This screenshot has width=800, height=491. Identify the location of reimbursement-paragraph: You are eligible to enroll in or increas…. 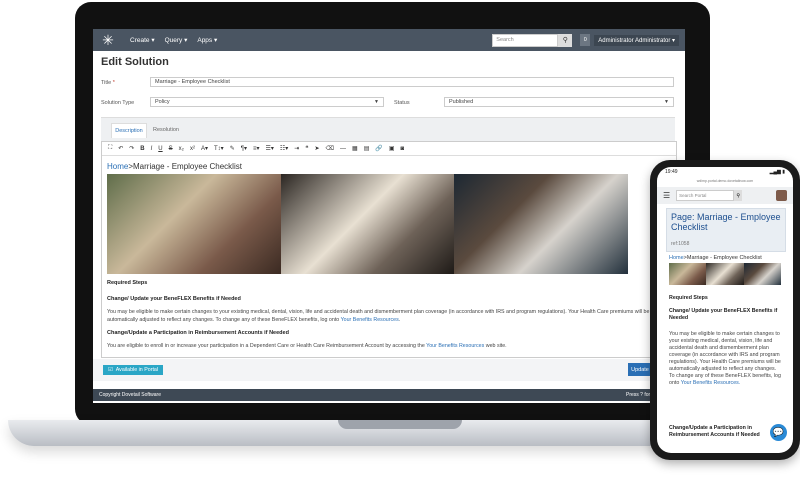
(307, 346).